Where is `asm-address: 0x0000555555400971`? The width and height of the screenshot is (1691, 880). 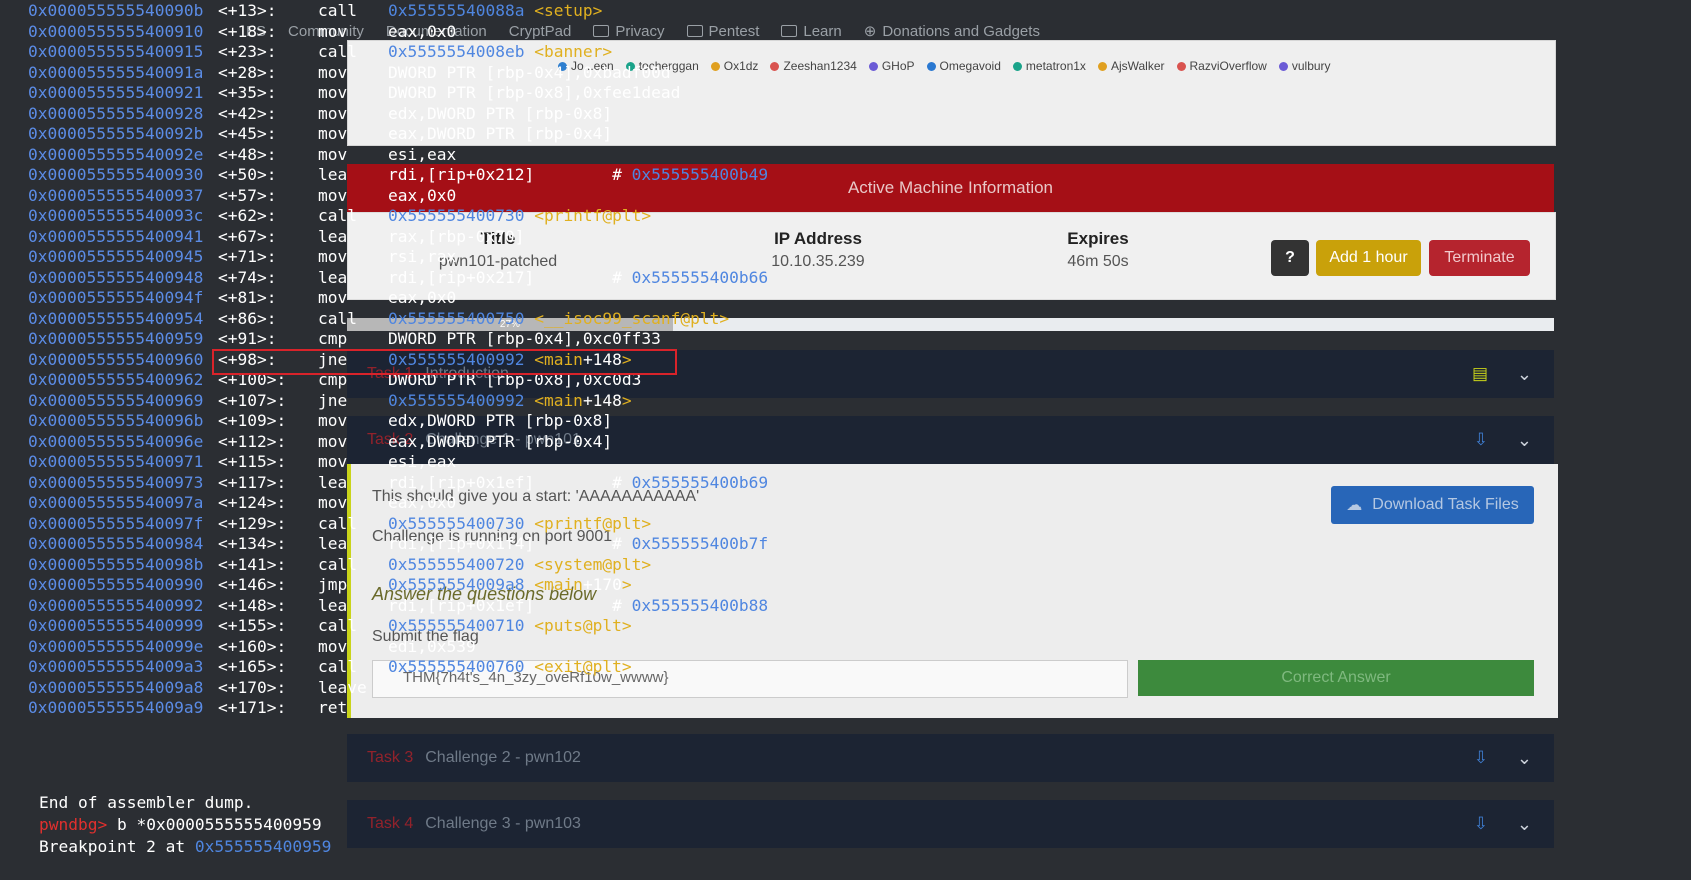
asm-address: 0x0000555555400971 is located at coordinates (116, 461).